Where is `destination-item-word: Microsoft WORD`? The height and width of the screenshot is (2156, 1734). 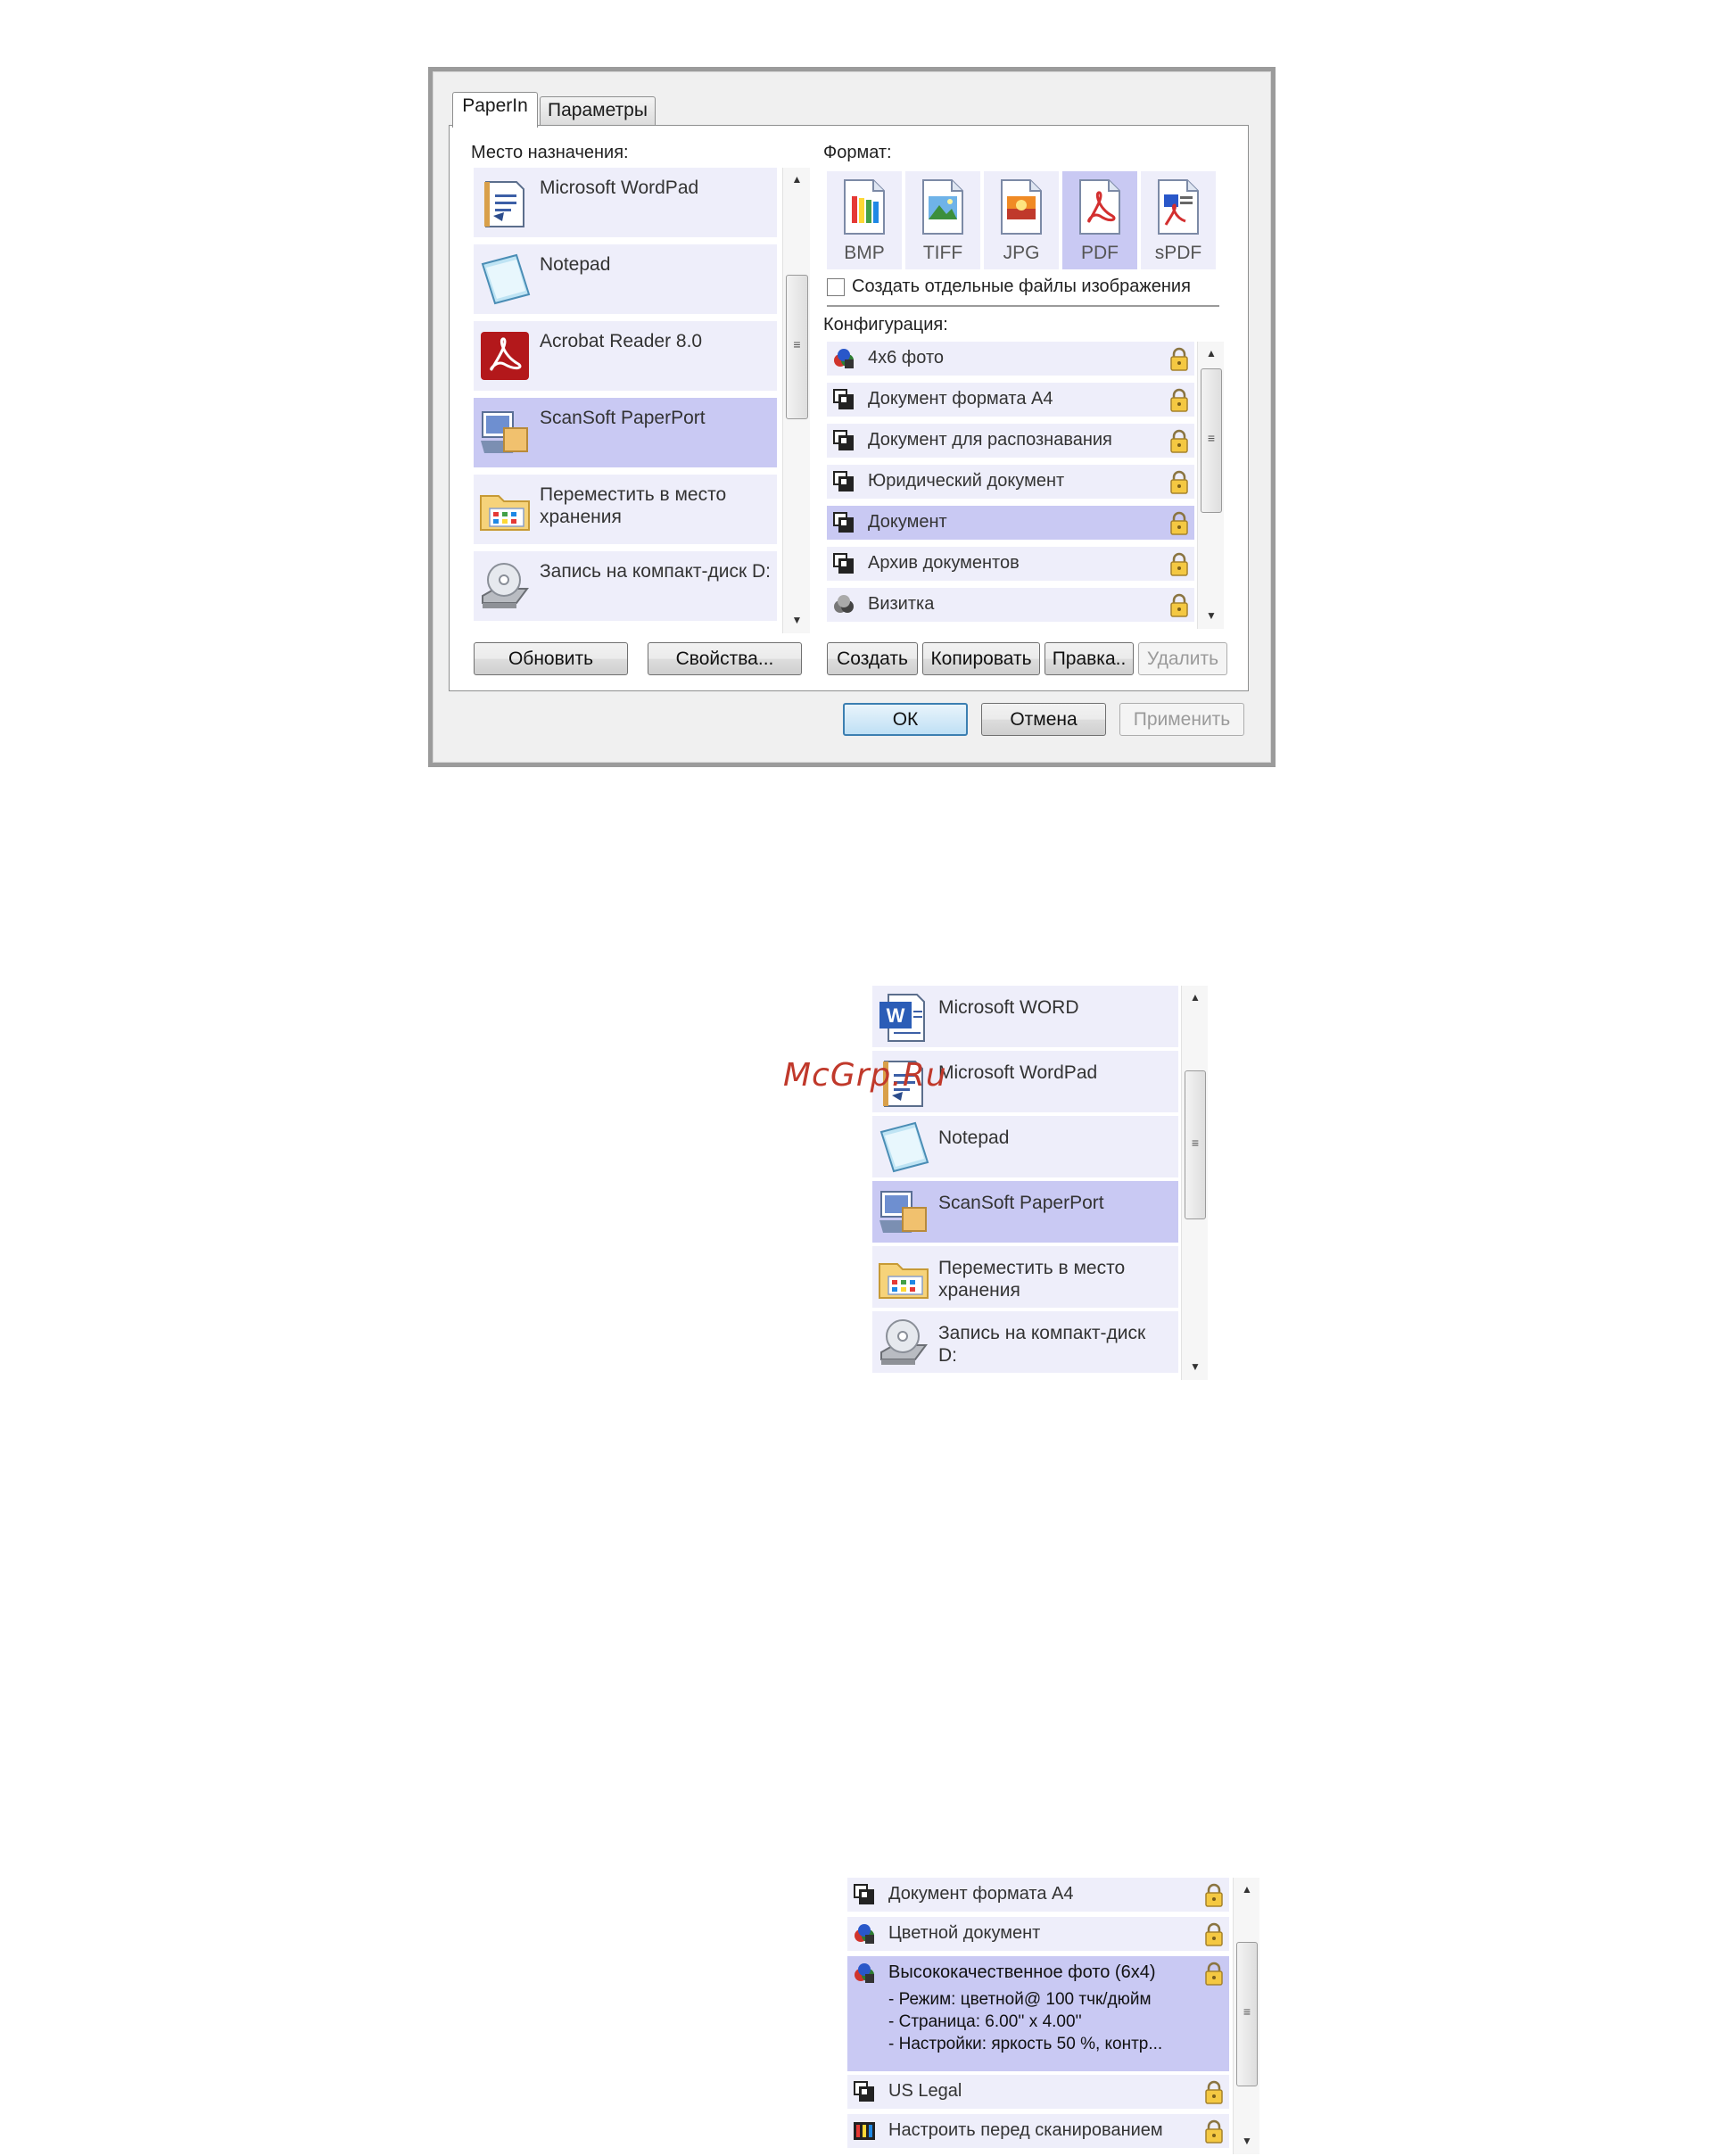 destination-item-word: Microsoft WORD is located at coordinates (1025, 1019).